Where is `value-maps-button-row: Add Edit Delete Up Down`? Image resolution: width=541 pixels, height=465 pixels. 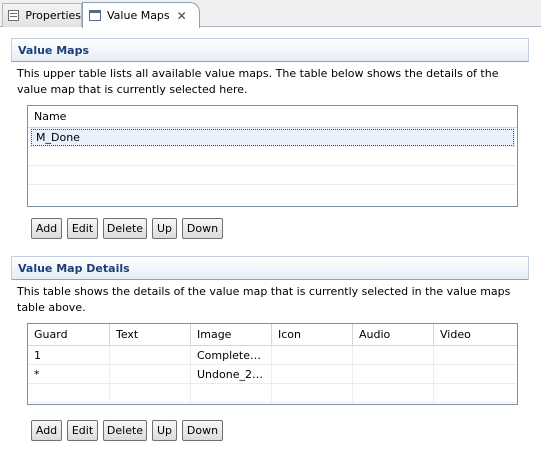
value-maps-button-row: Add Edit Delete Up Down is located at coordinates (127, 228).